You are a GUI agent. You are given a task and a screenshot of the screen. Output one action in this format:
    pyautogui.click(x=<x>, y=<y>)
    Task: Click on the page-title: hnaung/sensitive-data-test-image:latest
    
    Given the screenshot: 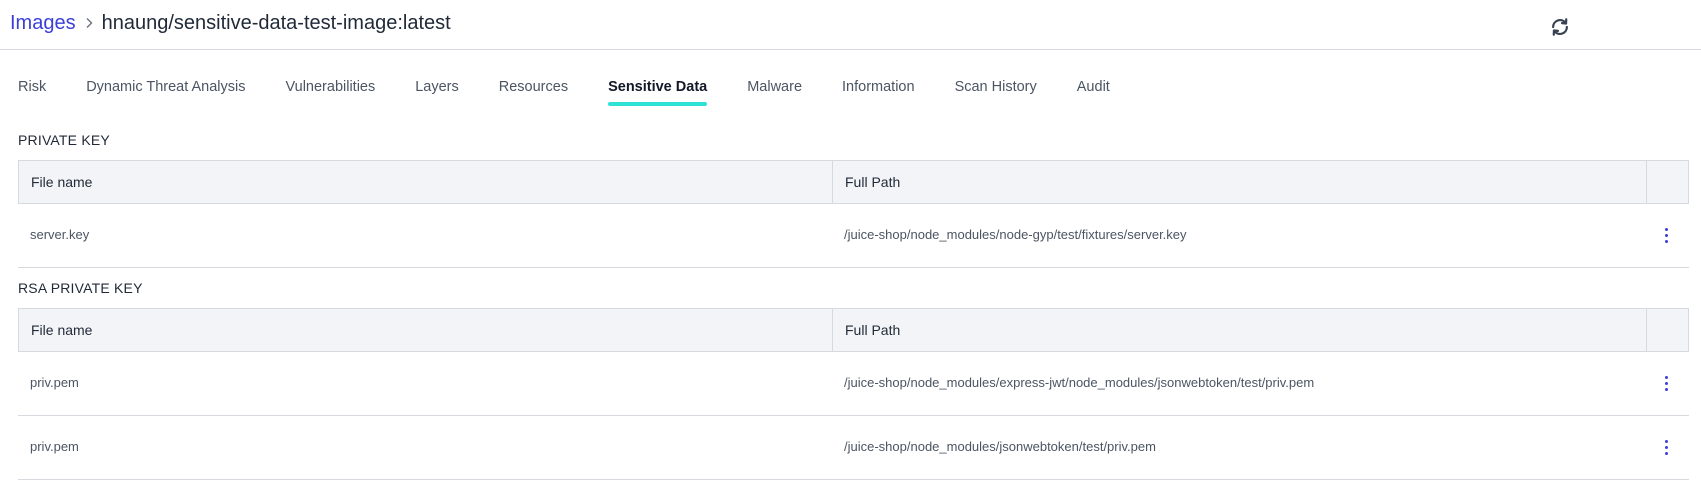 What is the action you would take?
    pyautogui.click(x=276, y=23)
    